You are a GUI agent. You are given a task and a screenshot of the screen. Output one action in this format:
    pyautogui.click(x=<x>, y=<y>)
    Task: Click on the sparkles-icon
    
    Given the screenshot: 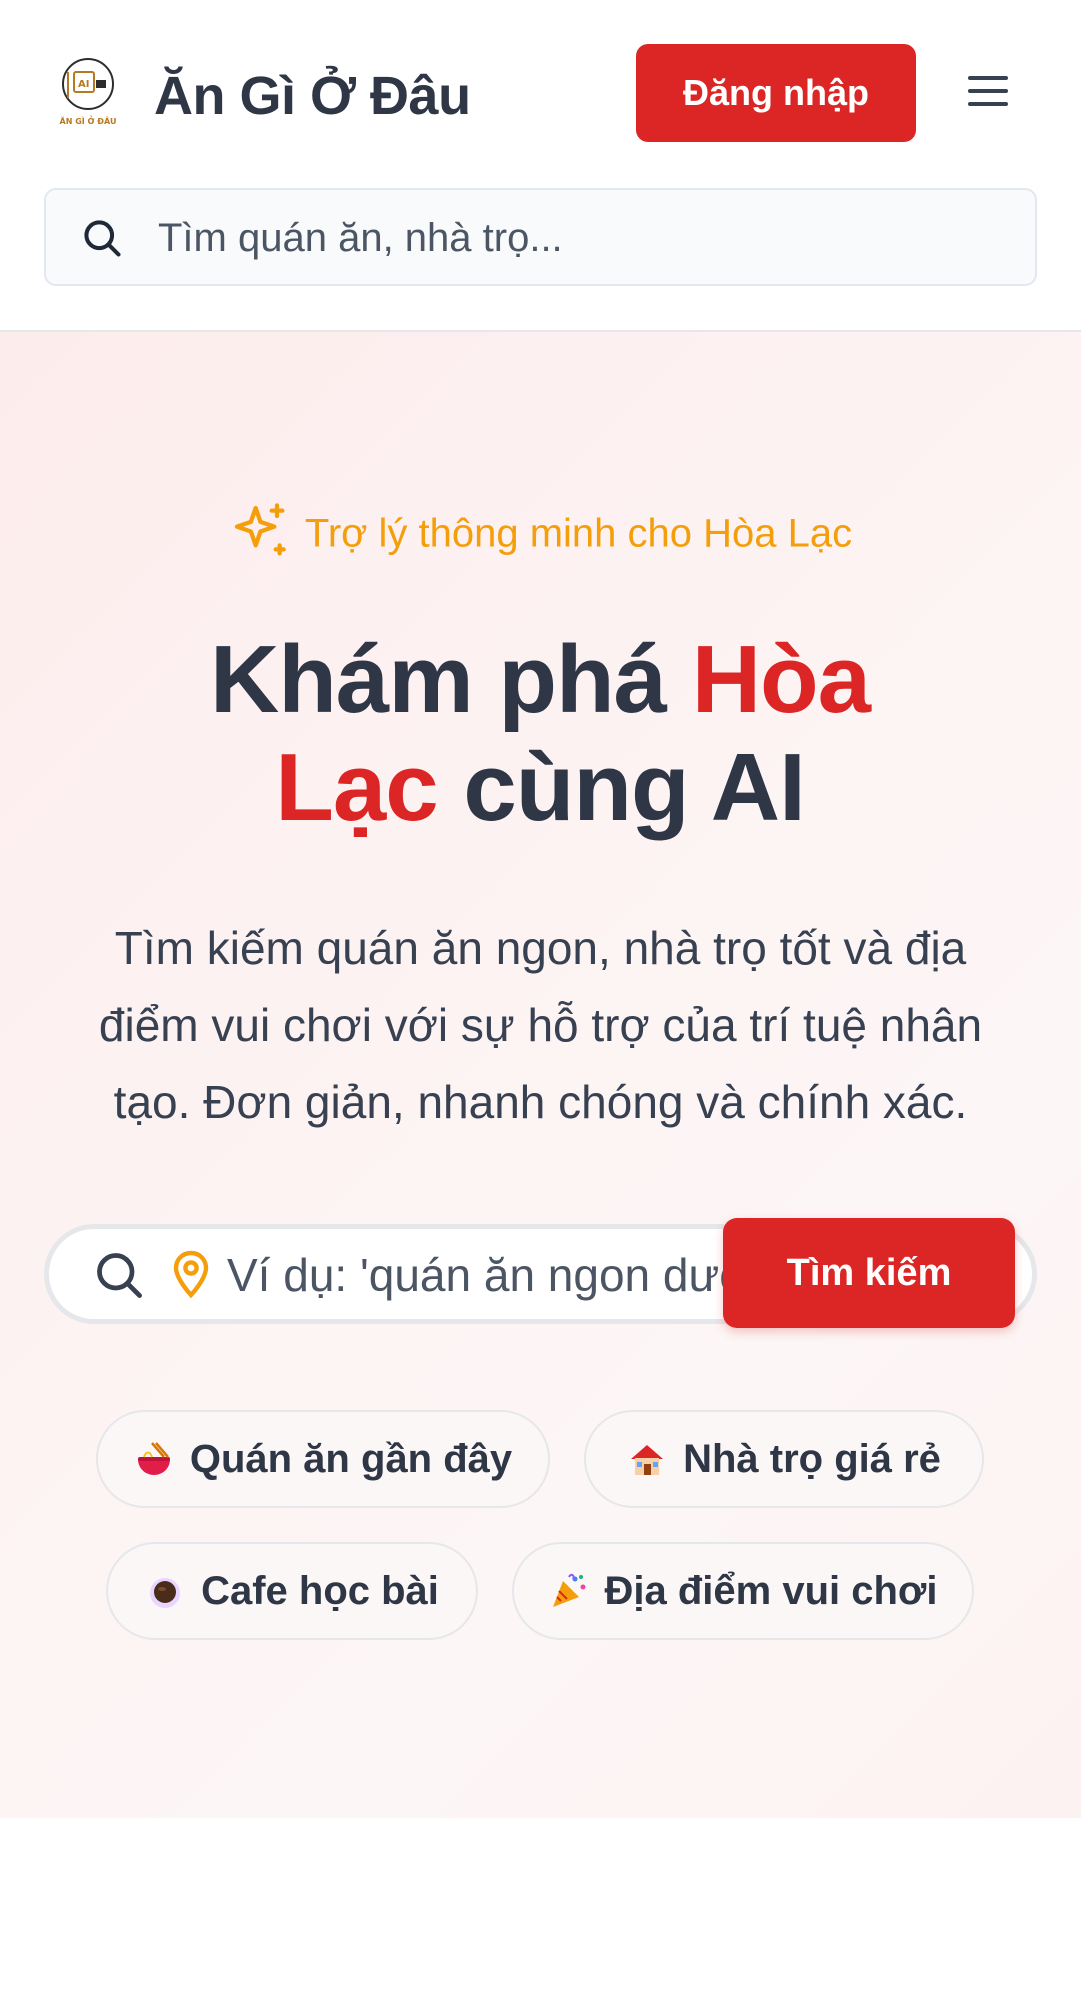 What is the action you would take?
    pyautogui.click(x=260, y=529)
    